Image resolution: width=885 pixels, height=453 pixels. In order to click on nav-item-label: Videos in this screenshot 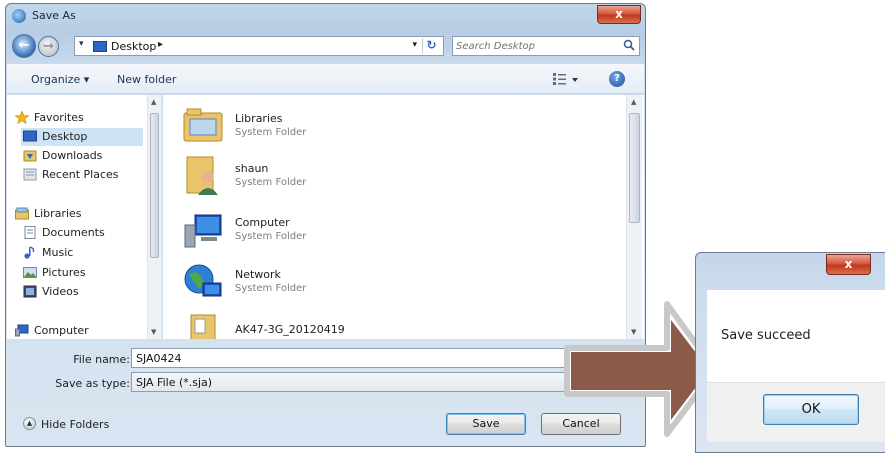, I will do `click(60, 291)`.